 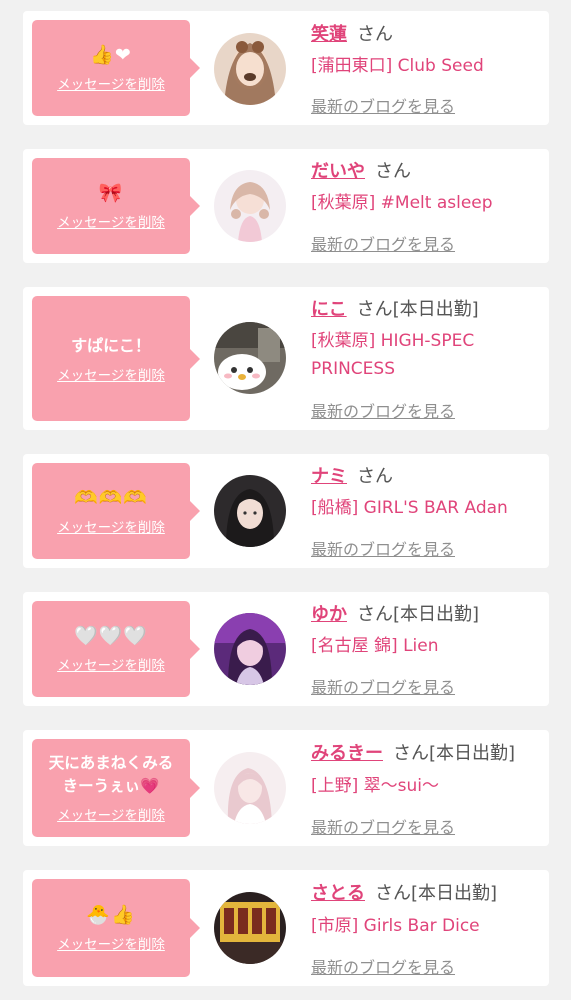 I want to click on name-line: ゆか さん[本日出勤], so click(x=395, y=615).